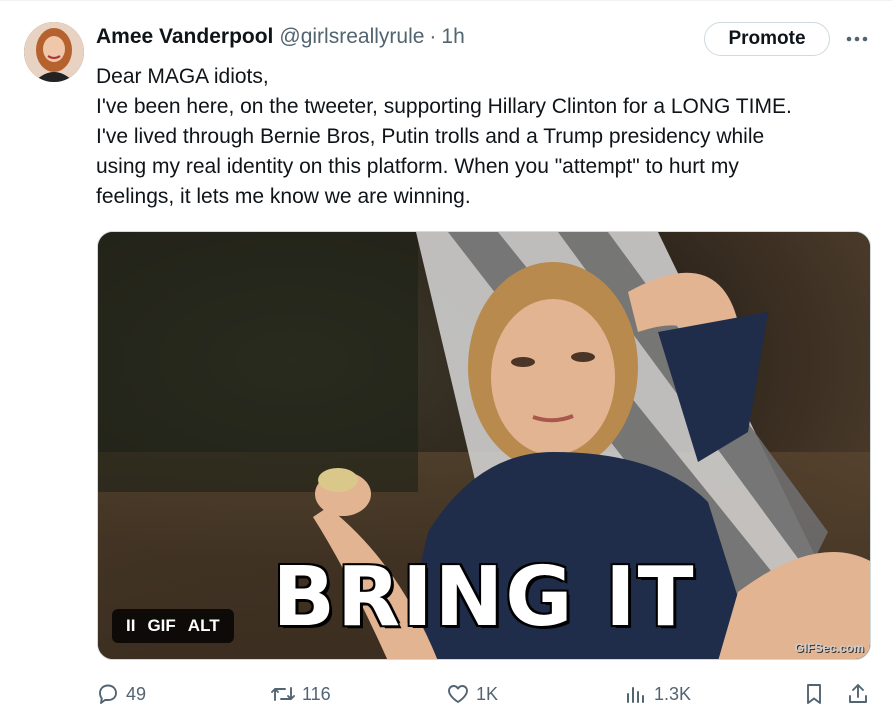 The height and width of the screenshot is (724, 892). Describe the element at coordinates (767, 39) in the screenshot. I see `promote-button: Promote` at that location.